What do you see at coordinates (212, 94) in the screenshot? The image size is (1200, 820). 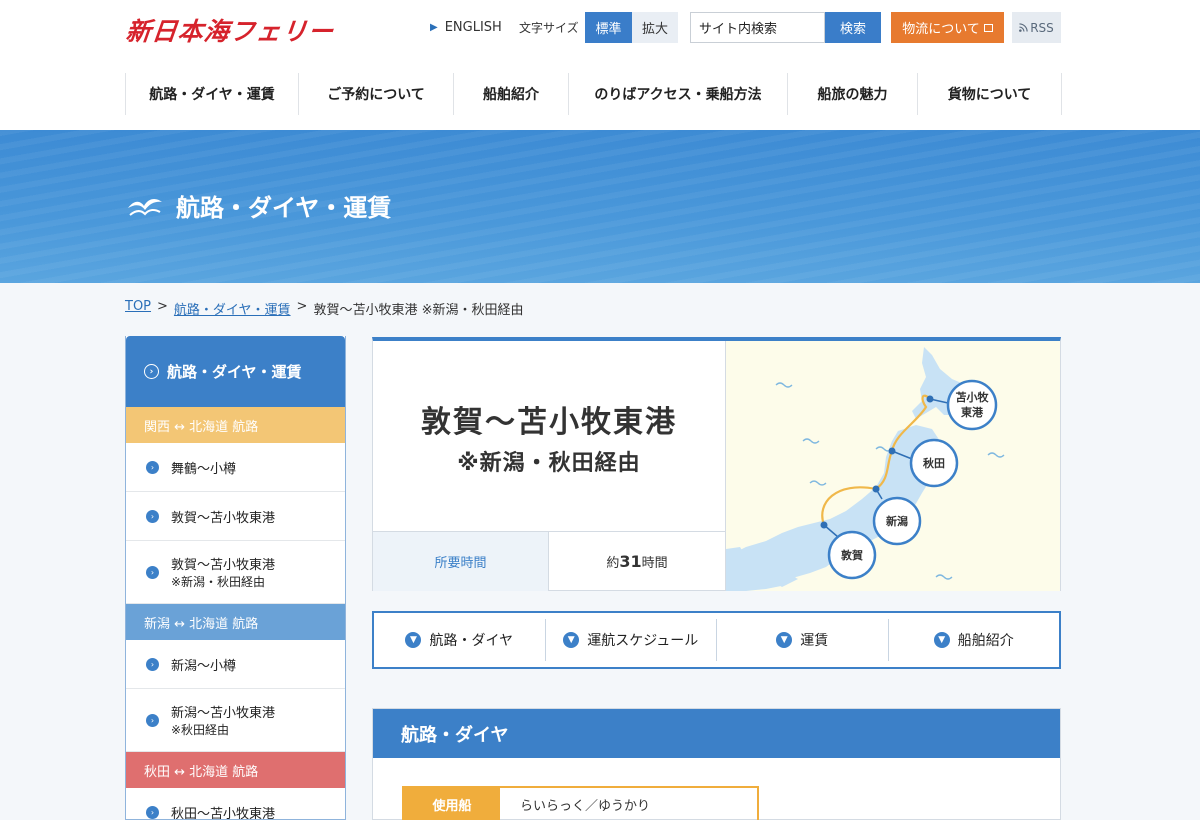 I see `gnav-item-routes: 航路・ダイヤ・運賃` at bounding box center [212, 94].